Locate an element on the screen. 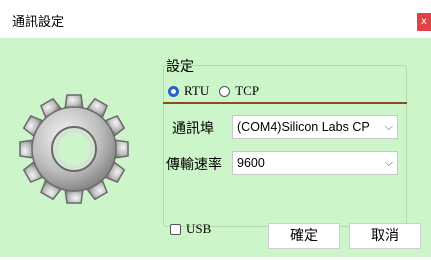  port-select: (COM4)Silicon Labs CP ⌵ is located at coordinates (315, 127).